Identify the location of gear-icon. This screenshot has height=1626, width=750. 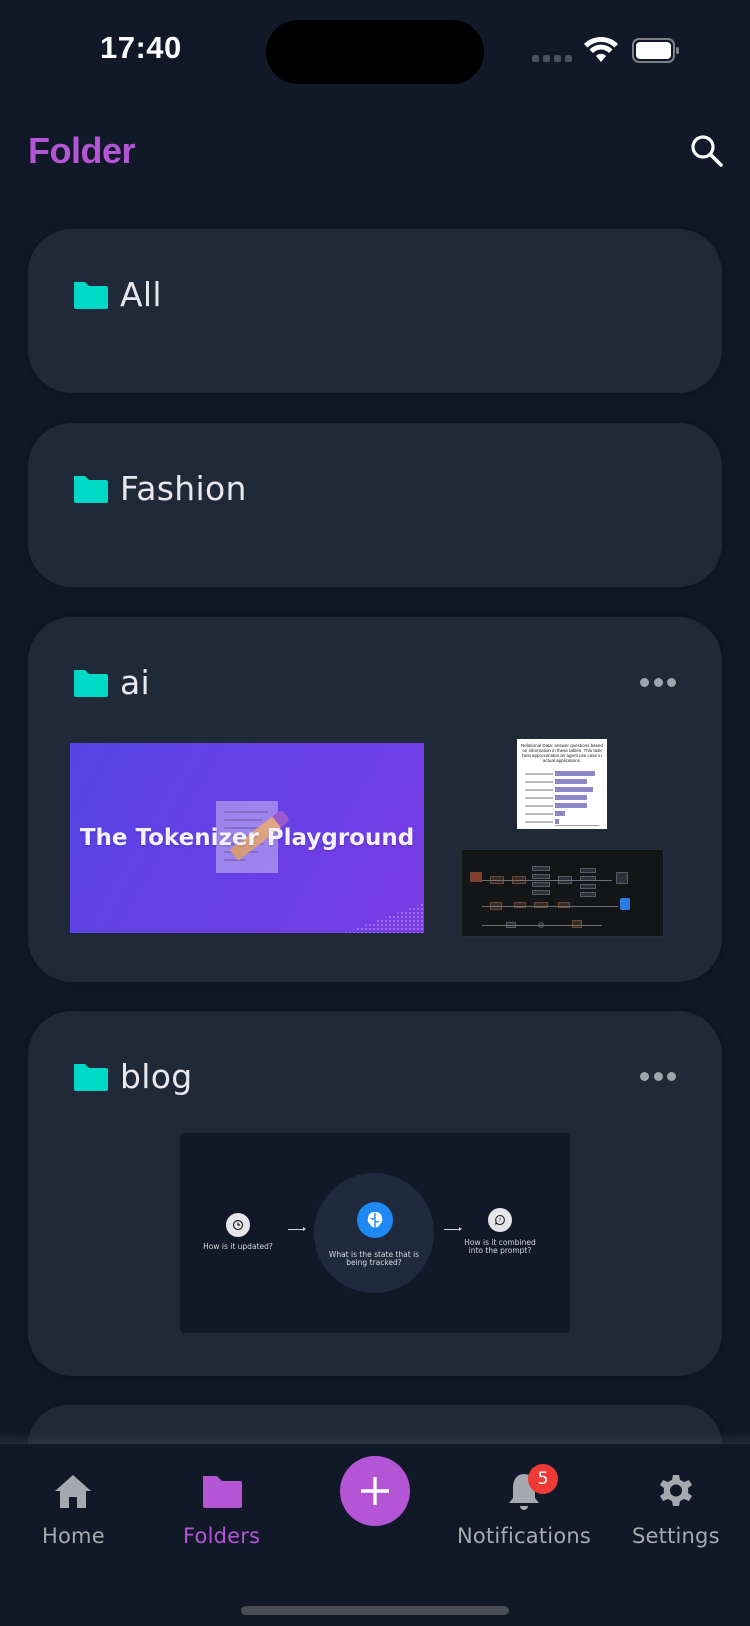
(675, 1490).